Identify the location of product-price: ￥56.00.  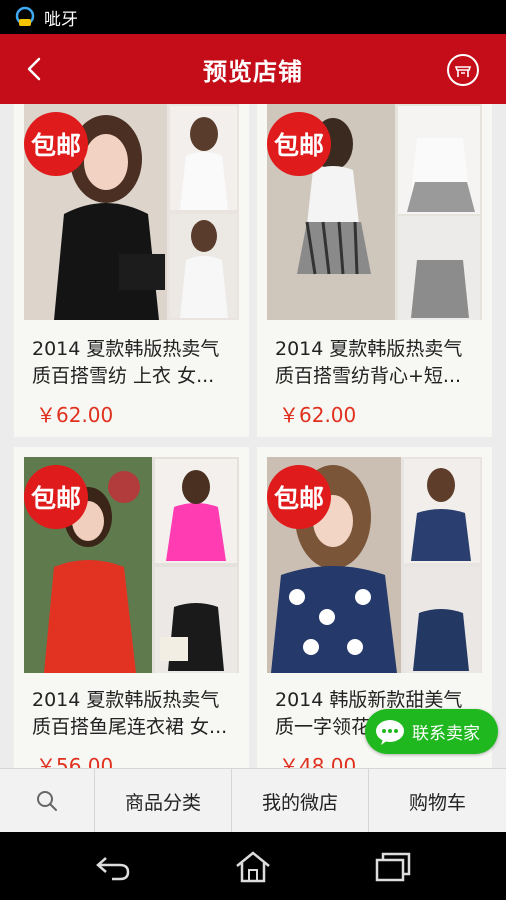
(75, 761).